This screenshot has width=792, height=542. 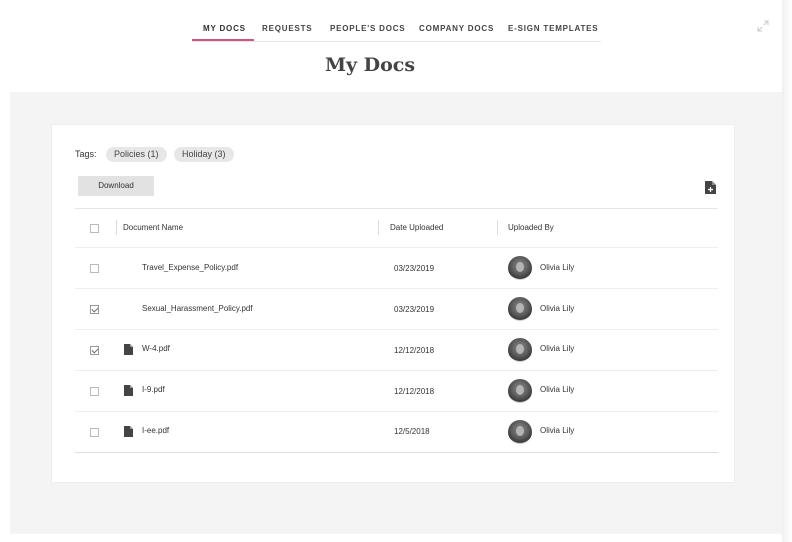 I want to click on download-button: Download, so click(x=116, y=186).